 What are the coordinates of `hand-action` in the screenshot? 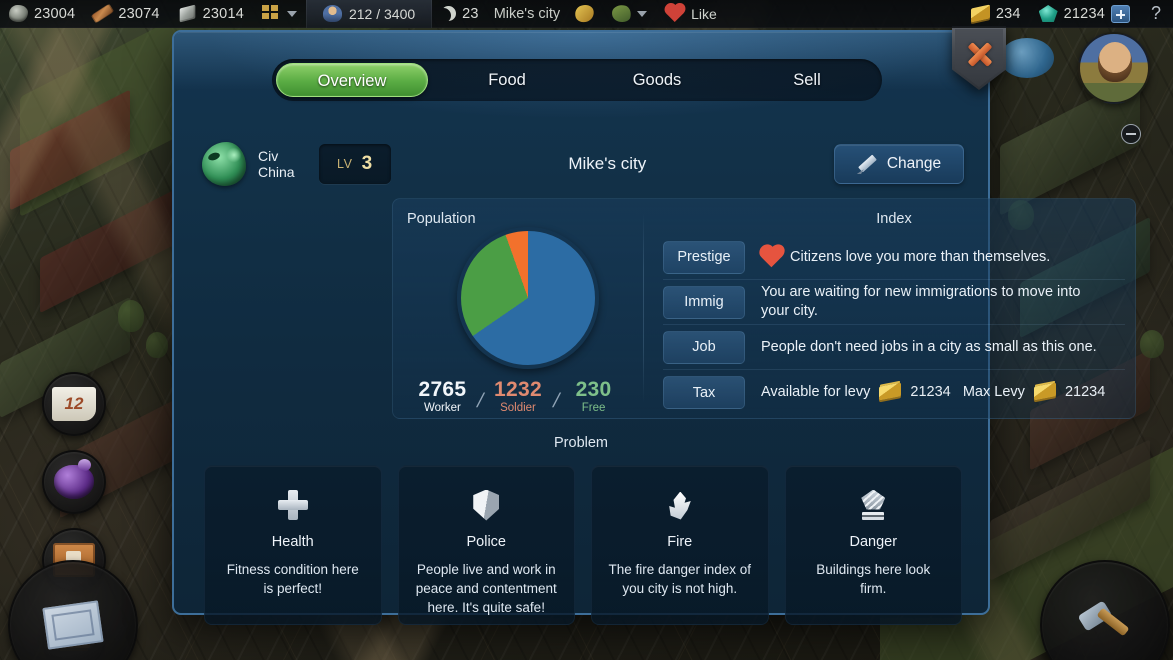 It's located at (584, 14).